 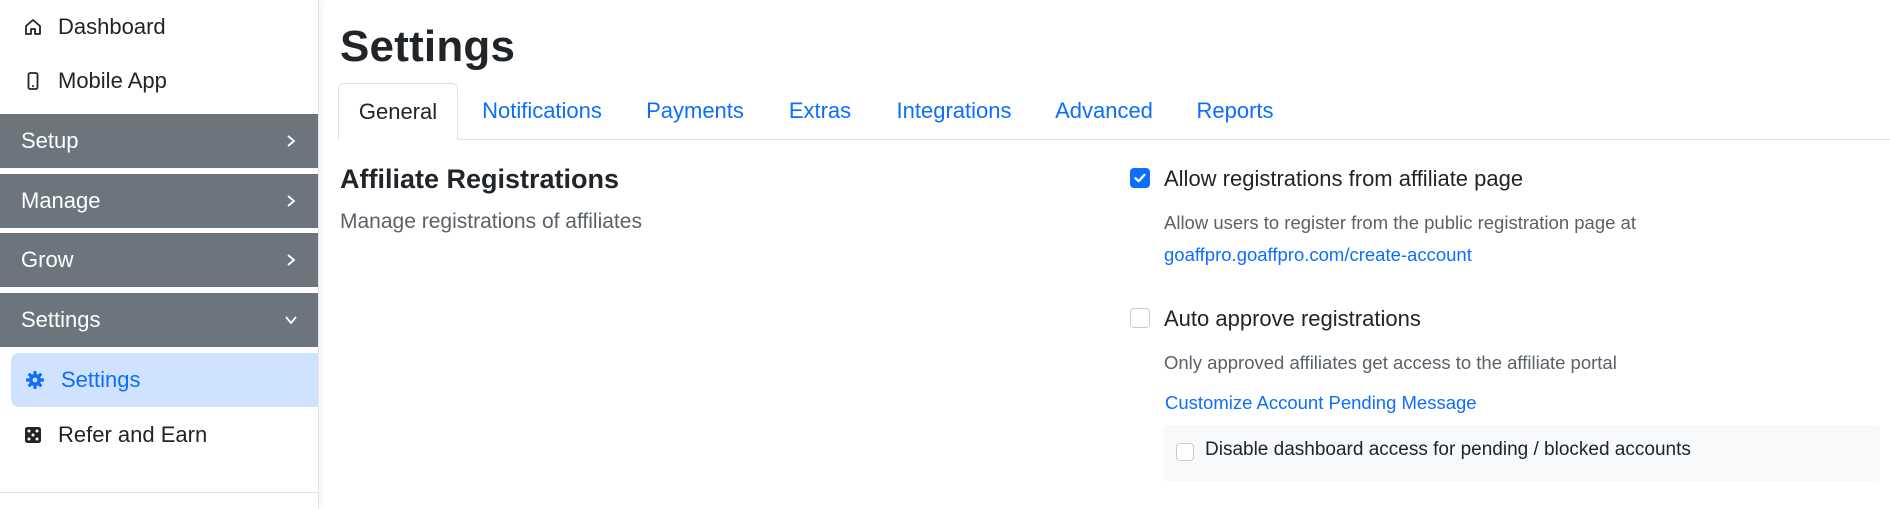 What do you see at coordinates (480, 179) in the screenshot?
I see `section-title: Affiliate Registrations` at bounding box center [480, 179].